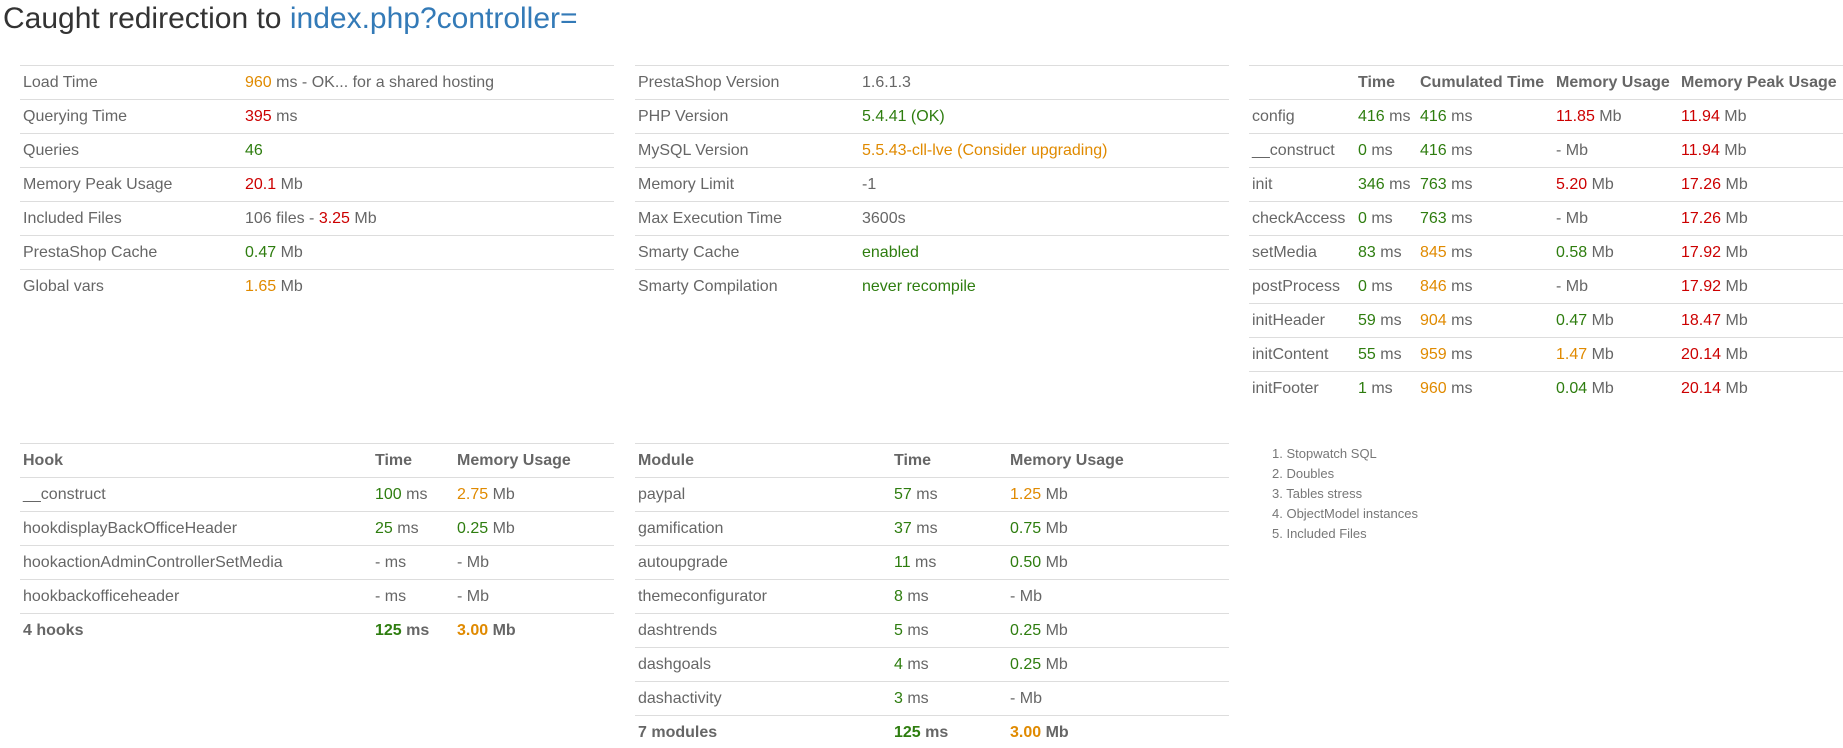 Image resolution: width=1843 pixels, height=748 pixels. What do you see at coordinates (131, 218) in the screenshot?
I see `load-stat-label: Included Files` at bounding box center [131, 218].